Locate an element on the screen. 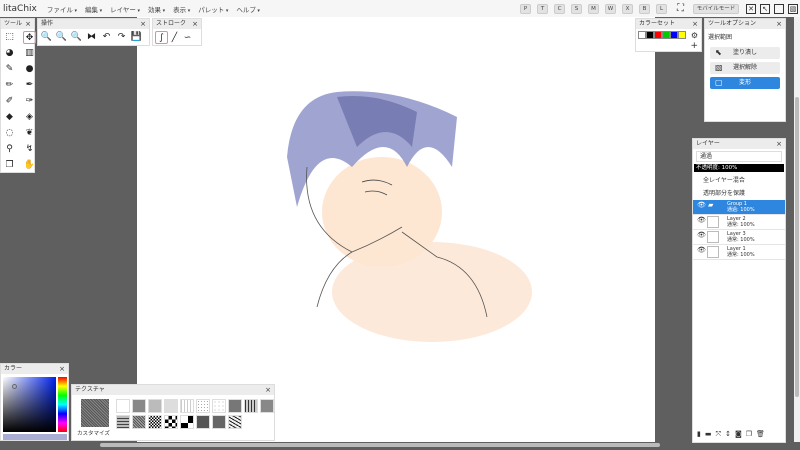 The width and height of the screenshot is (800, 450). select-rect-icon: ⬚ is located at coordinates (9, 37).